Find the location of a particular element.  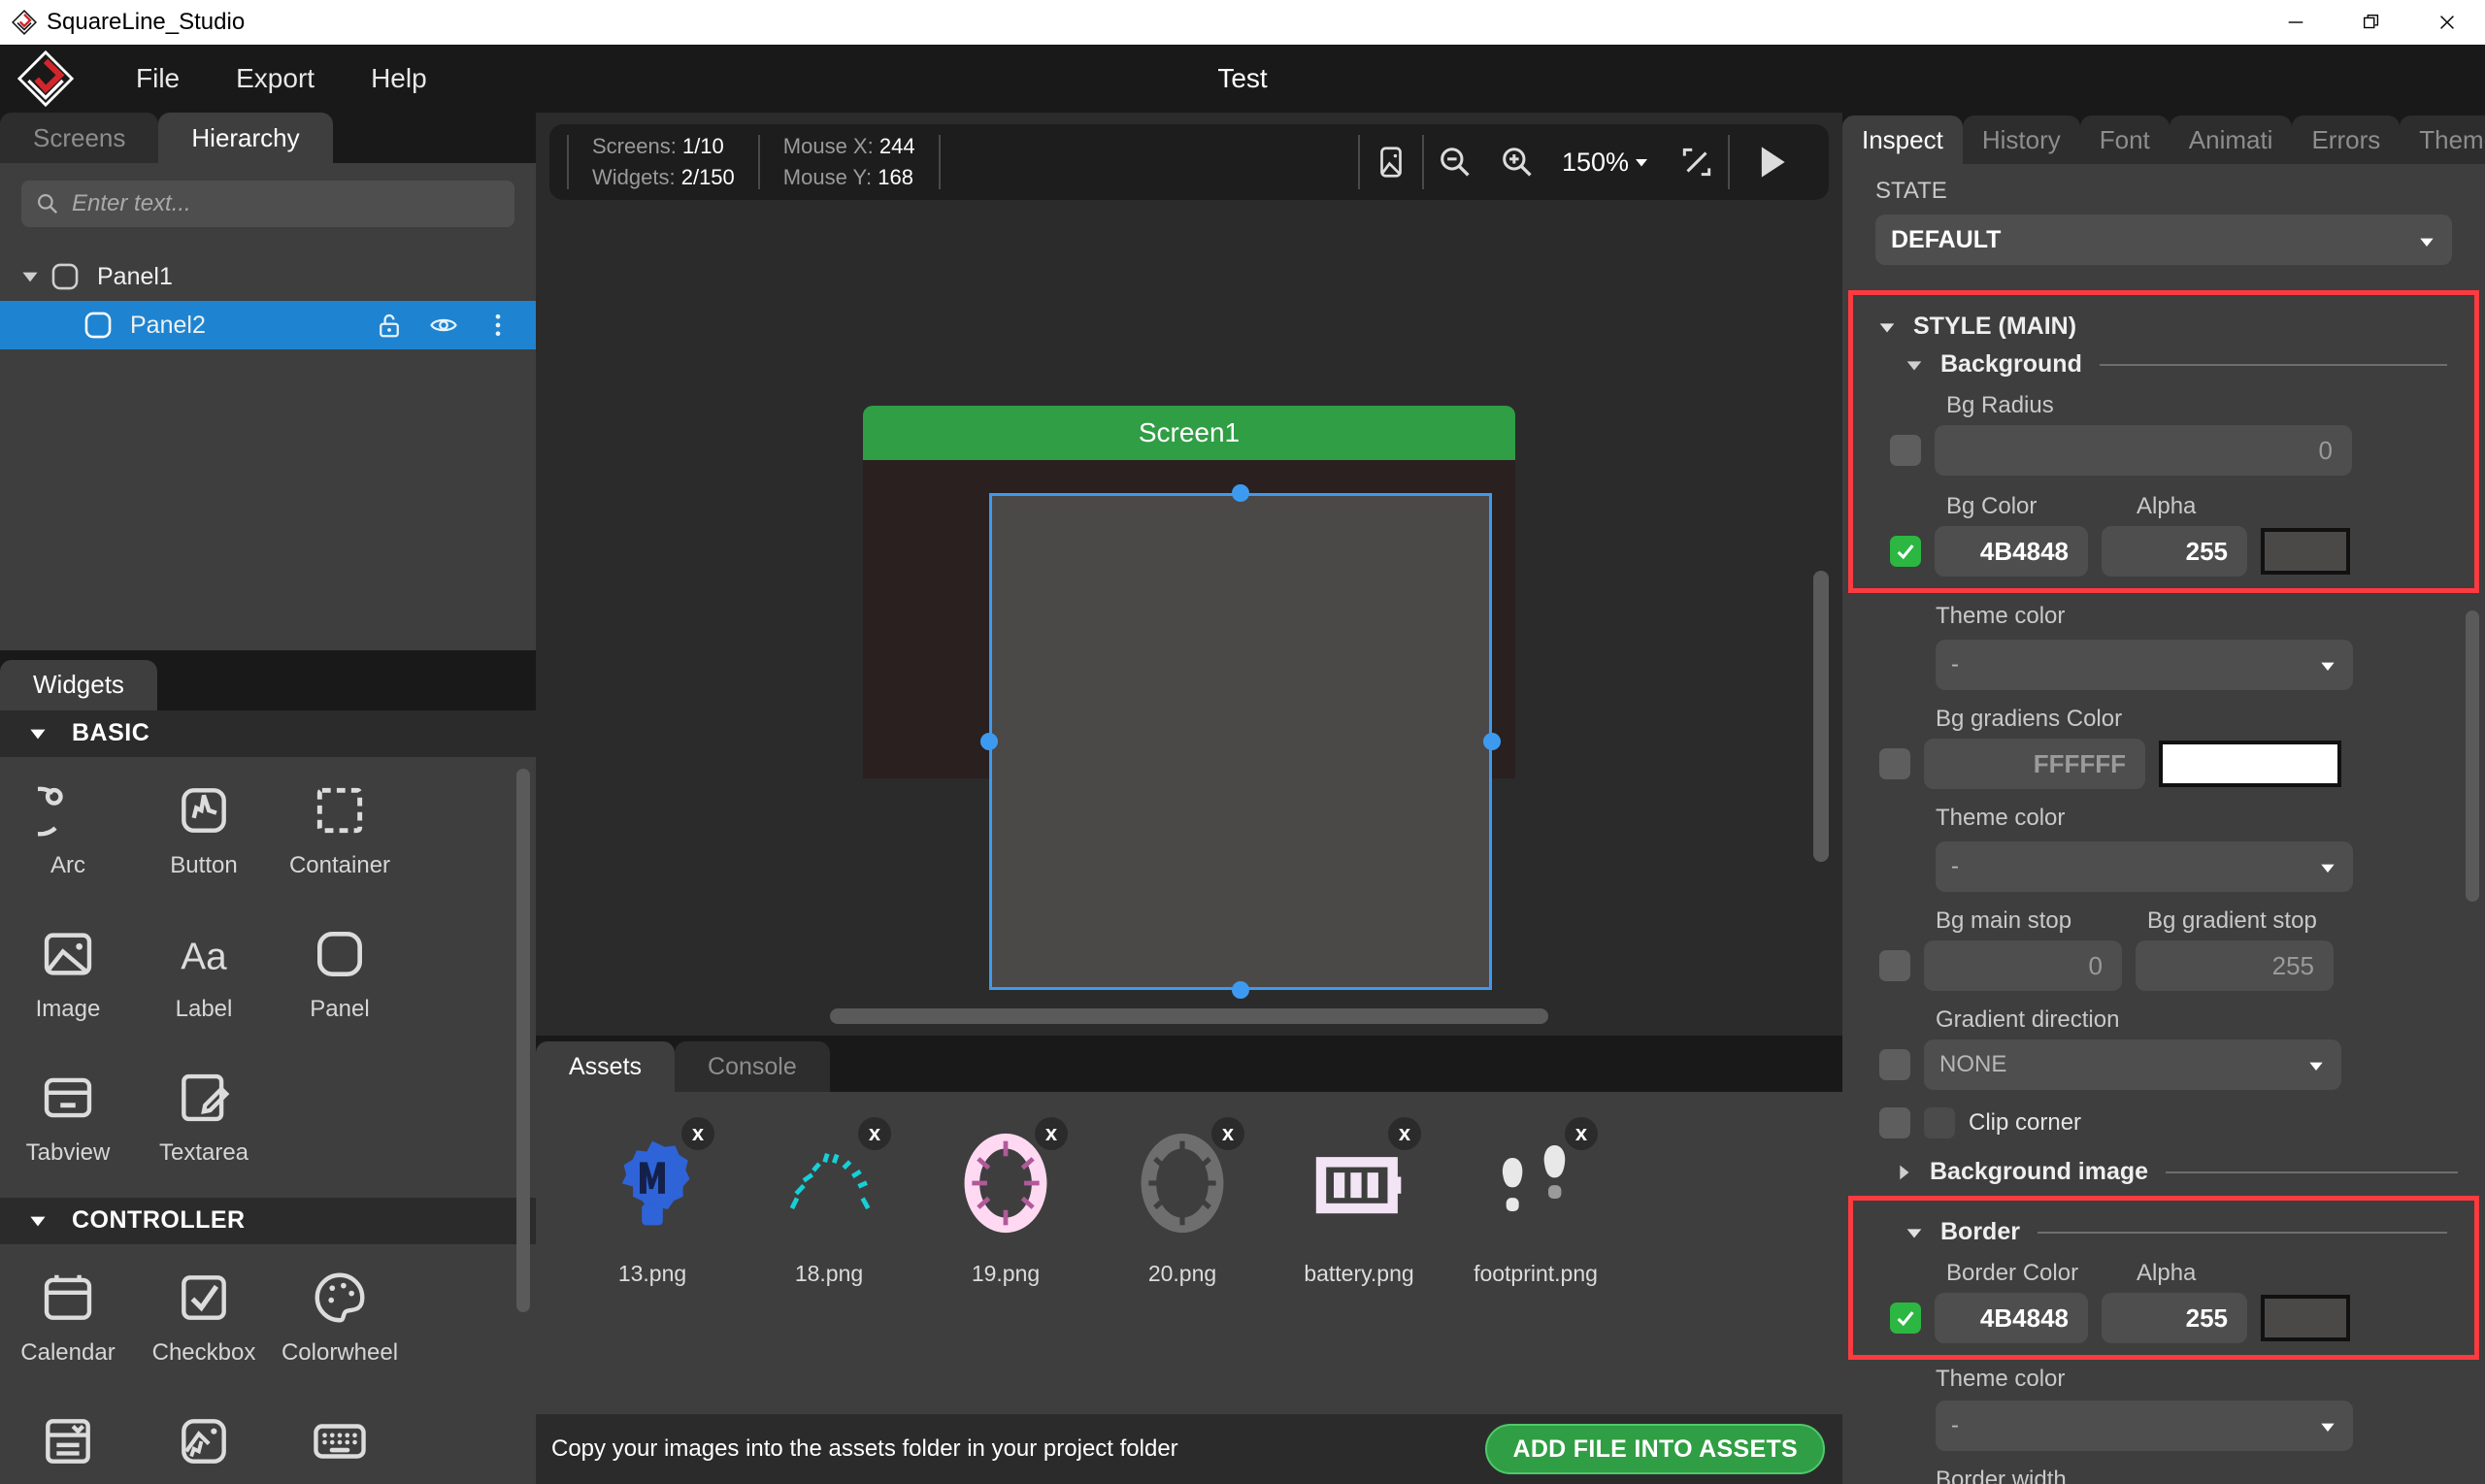

clip-corner-checkbox is located at coordinates (1940, 1123).